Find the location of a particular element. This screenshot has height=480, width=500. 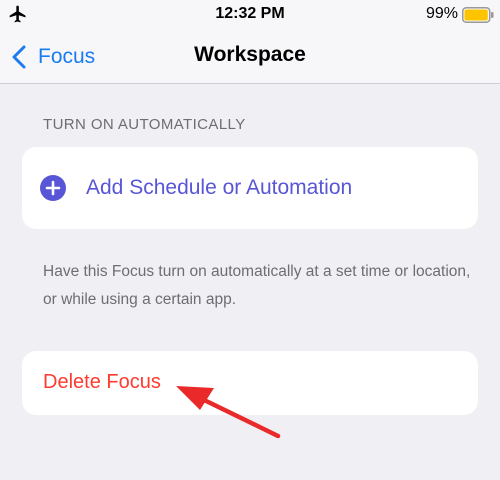

delete-focus-button: Delete Focus is located at coordinates (102, 382).